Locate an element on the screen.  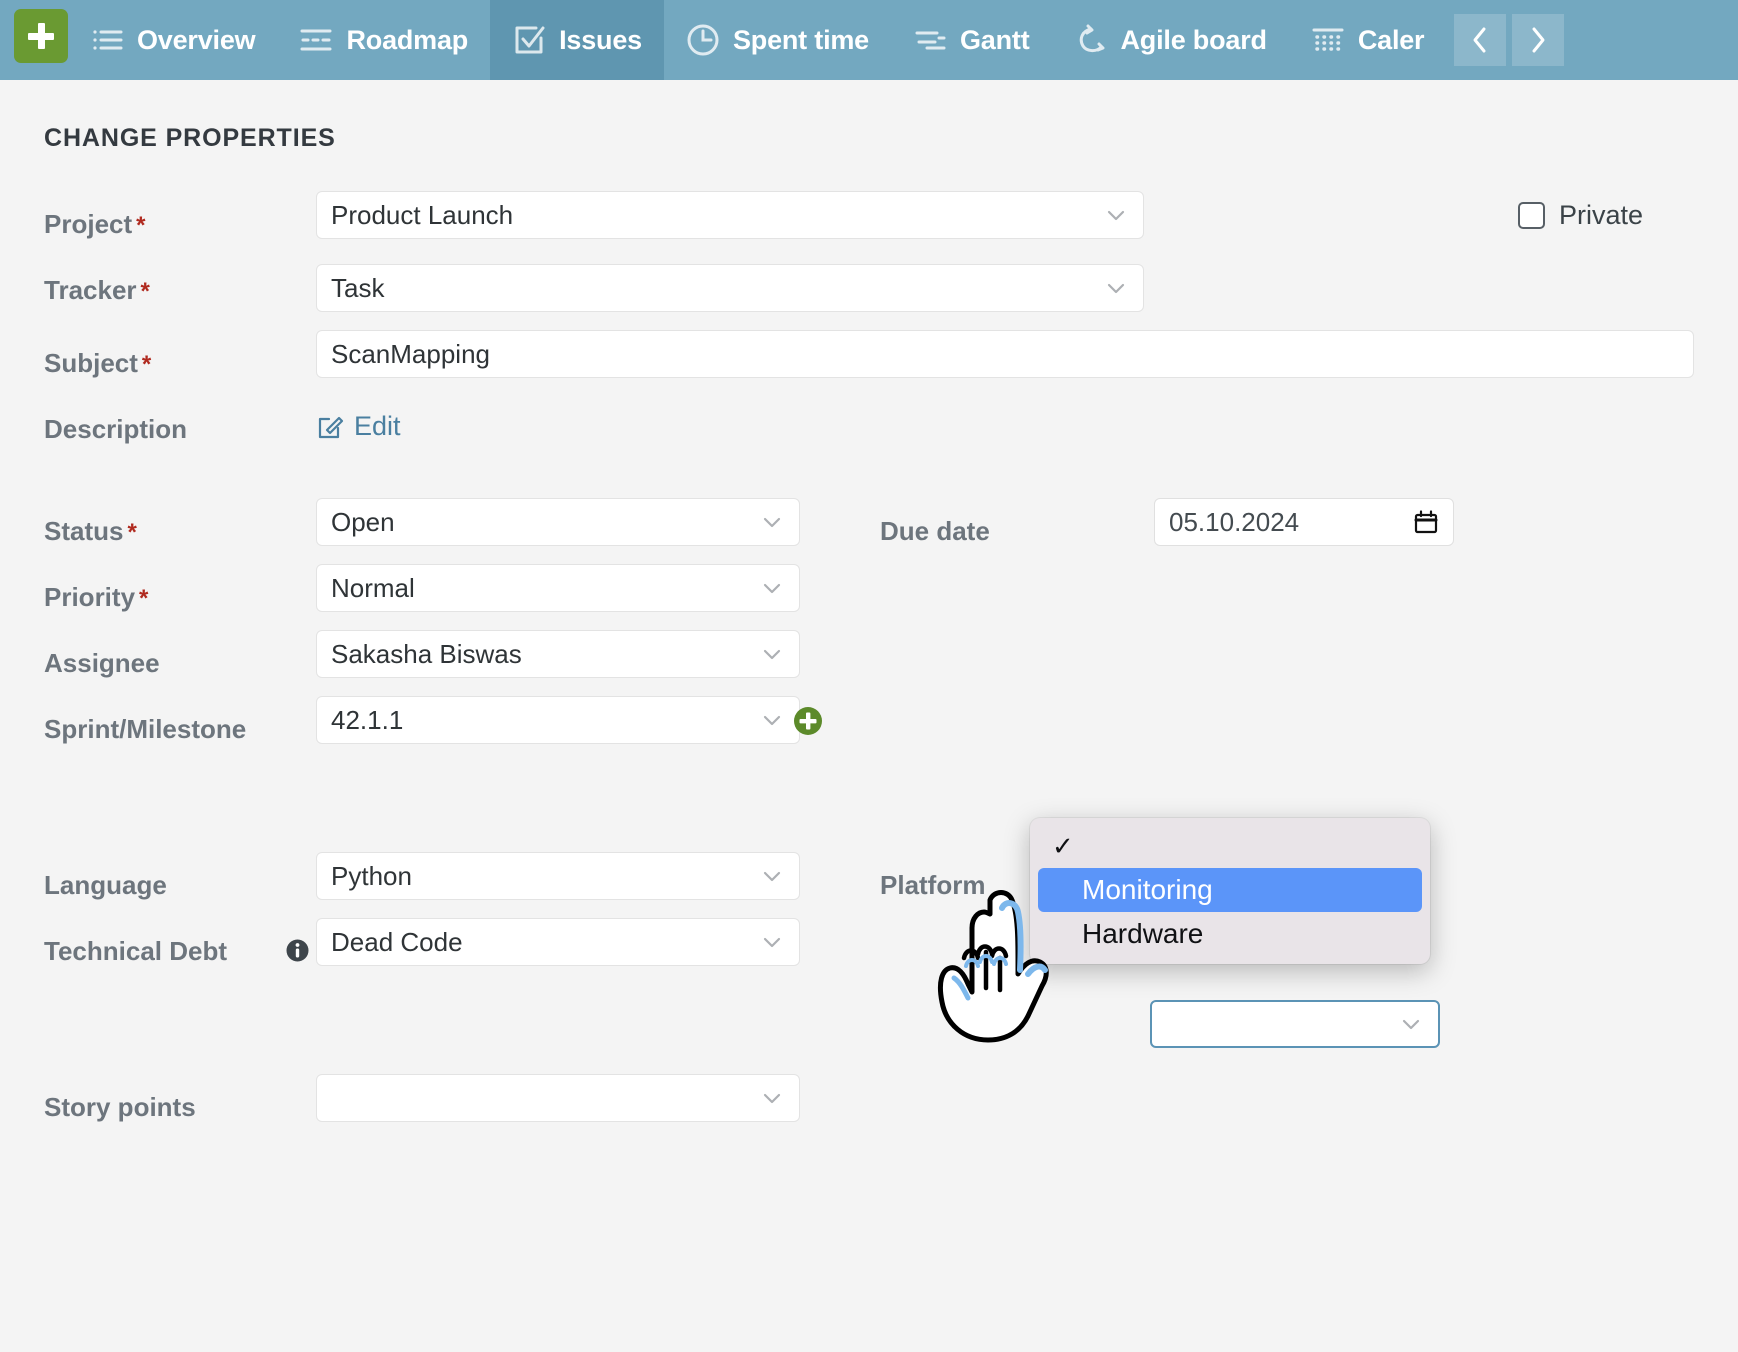
assignee-value: Sakasha Biswas is located at coordinates (426, 653).